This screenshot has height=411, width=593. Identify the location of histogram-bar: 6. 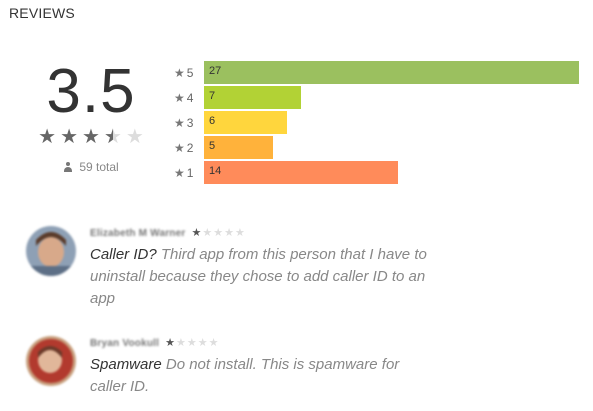
(245, 122).